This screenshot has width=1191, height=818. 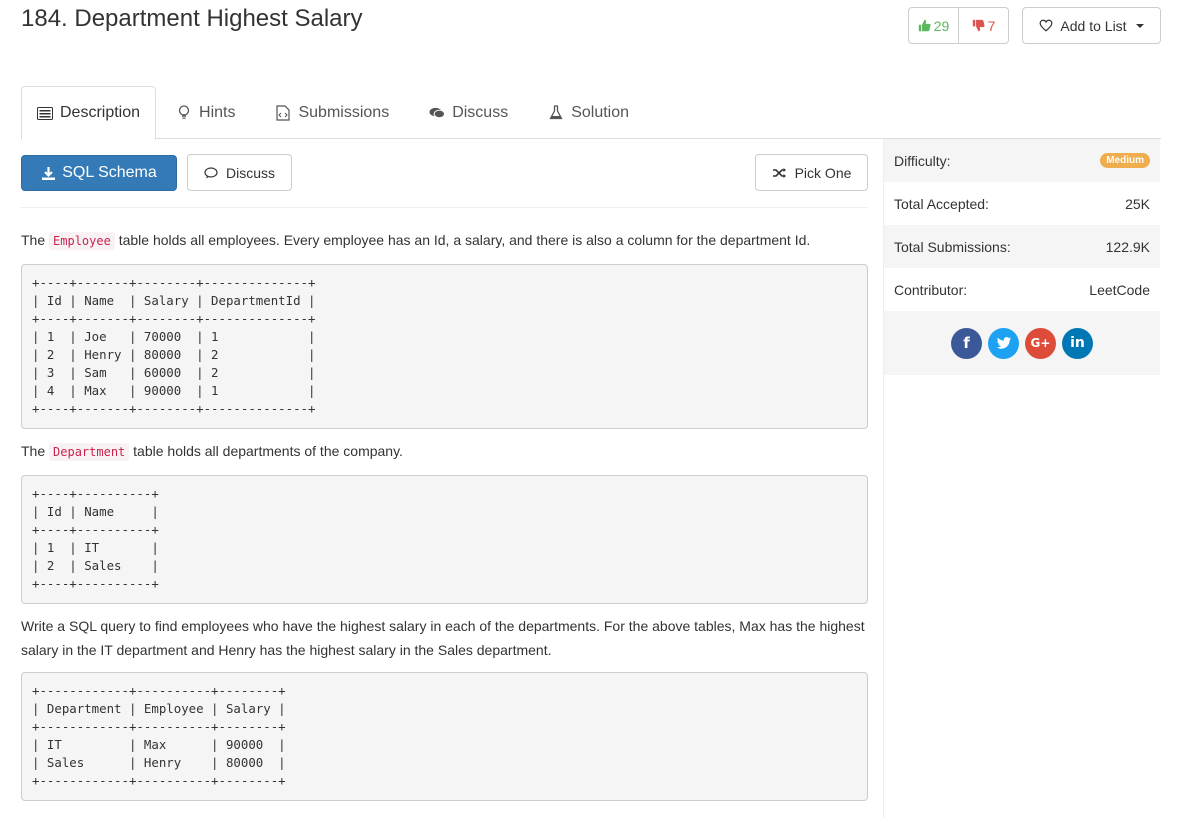 I want to click on inline-code-employee: Employee, so click(x=82, y=241).